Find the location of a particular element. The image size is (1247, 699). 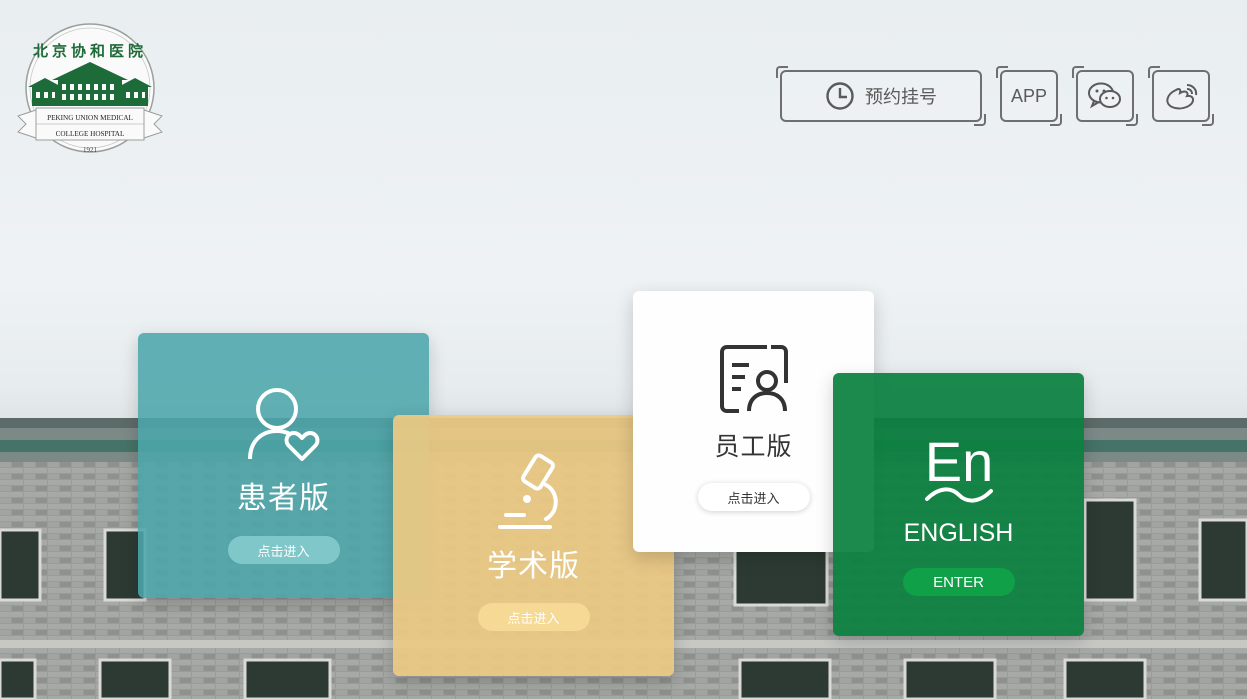

academic-enter-button: 点击进入 is located at coordinates (533, 617).